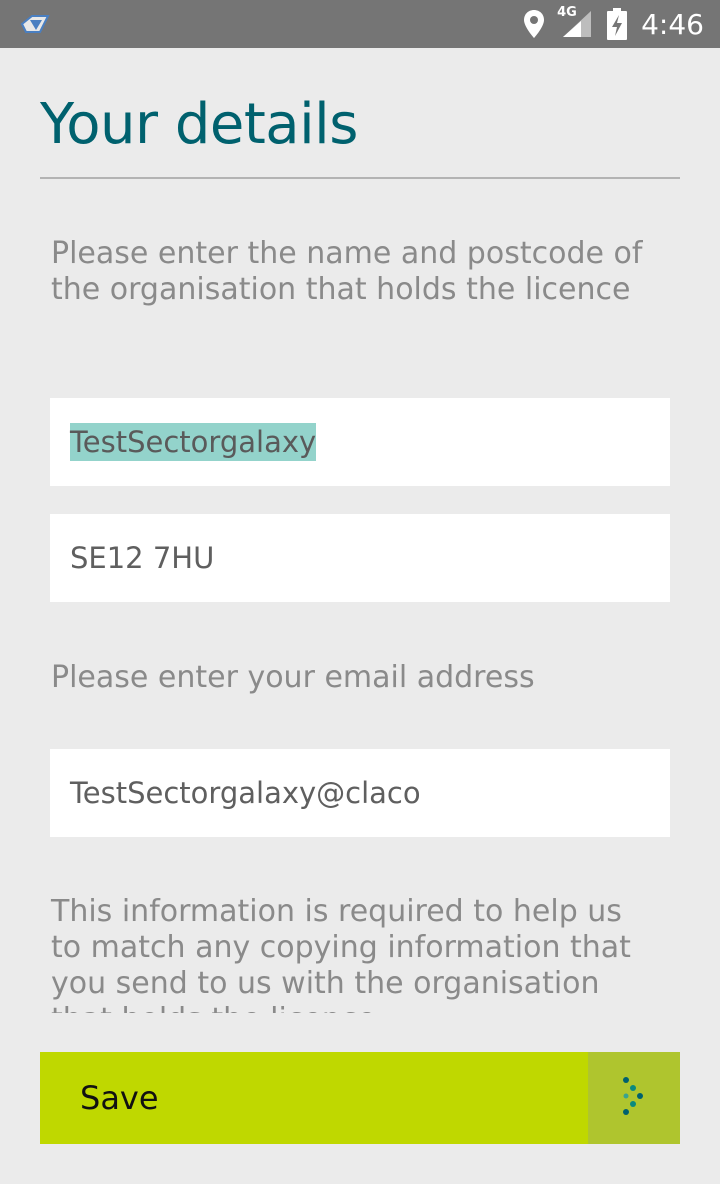  Describe the element at coordinates (199, 124) in the screenshot. I see `page-title: Your details` at that location.